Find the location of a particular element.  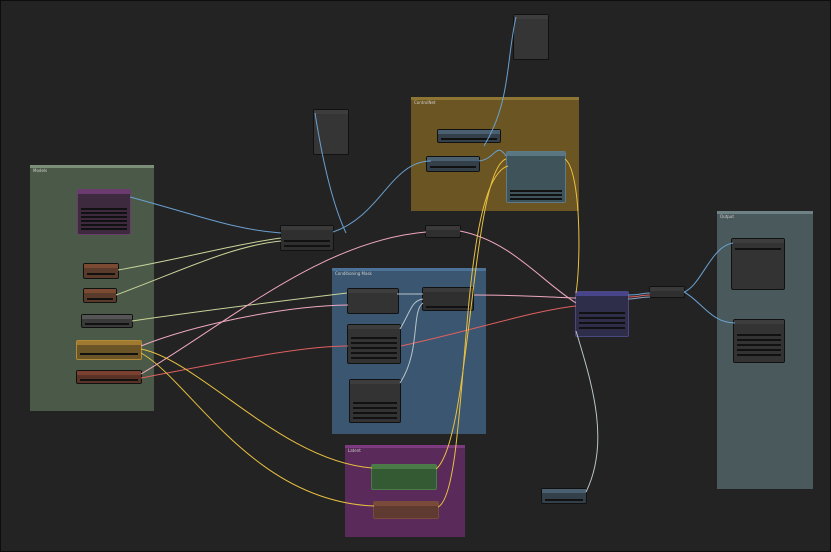

model-merge-node is located at coordinates (307, 238).